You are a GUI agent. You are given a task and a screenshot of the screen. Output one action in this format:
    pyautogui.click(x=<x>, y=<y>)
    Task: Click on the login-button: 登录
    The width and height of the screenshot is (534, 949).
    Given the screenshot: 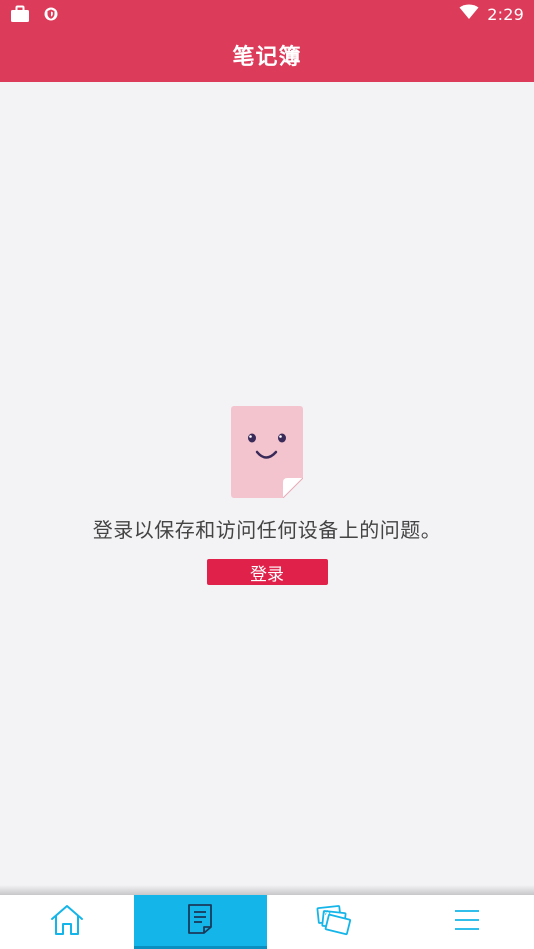 What is the action you would take?
    pyautogui.click(x=267, y=572)
    